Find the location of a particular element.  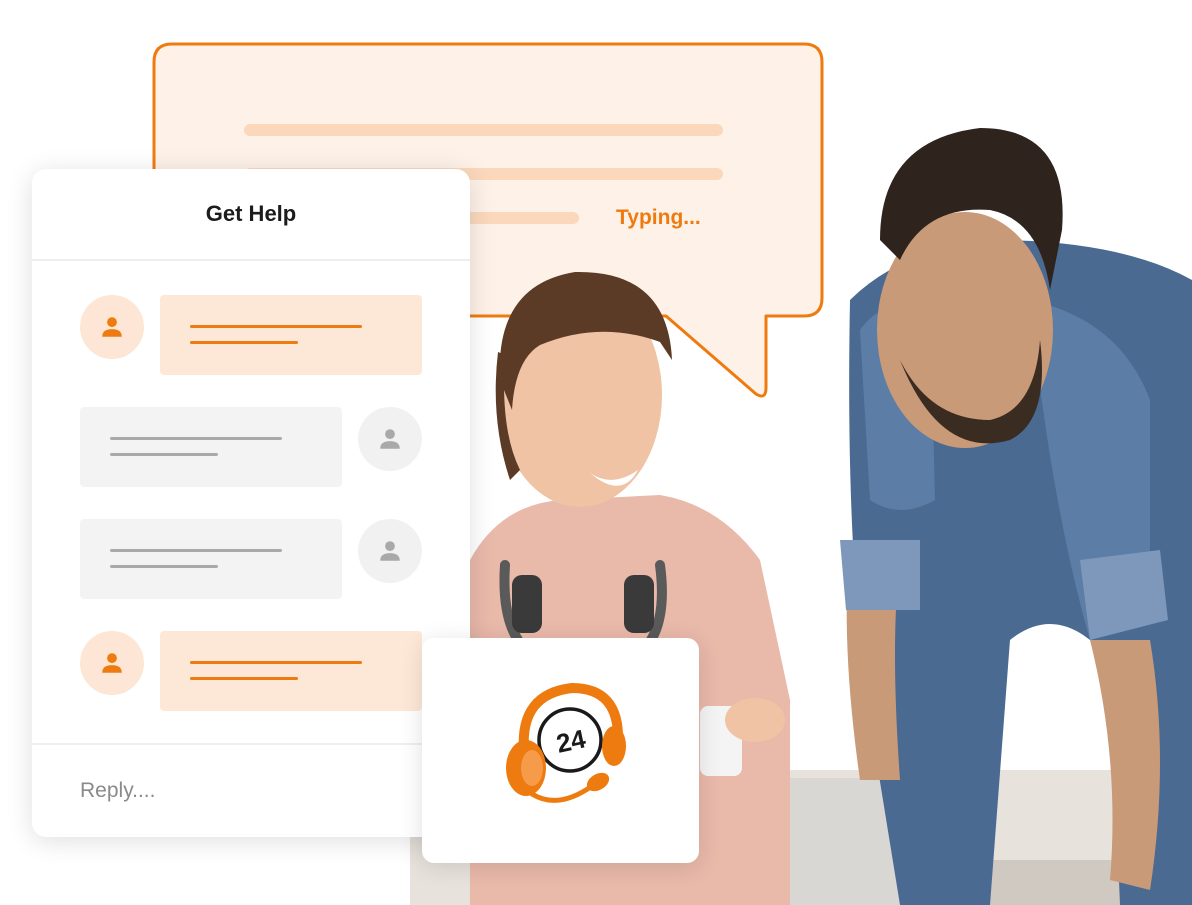

chat-footer is located at coordinates (251, 790).